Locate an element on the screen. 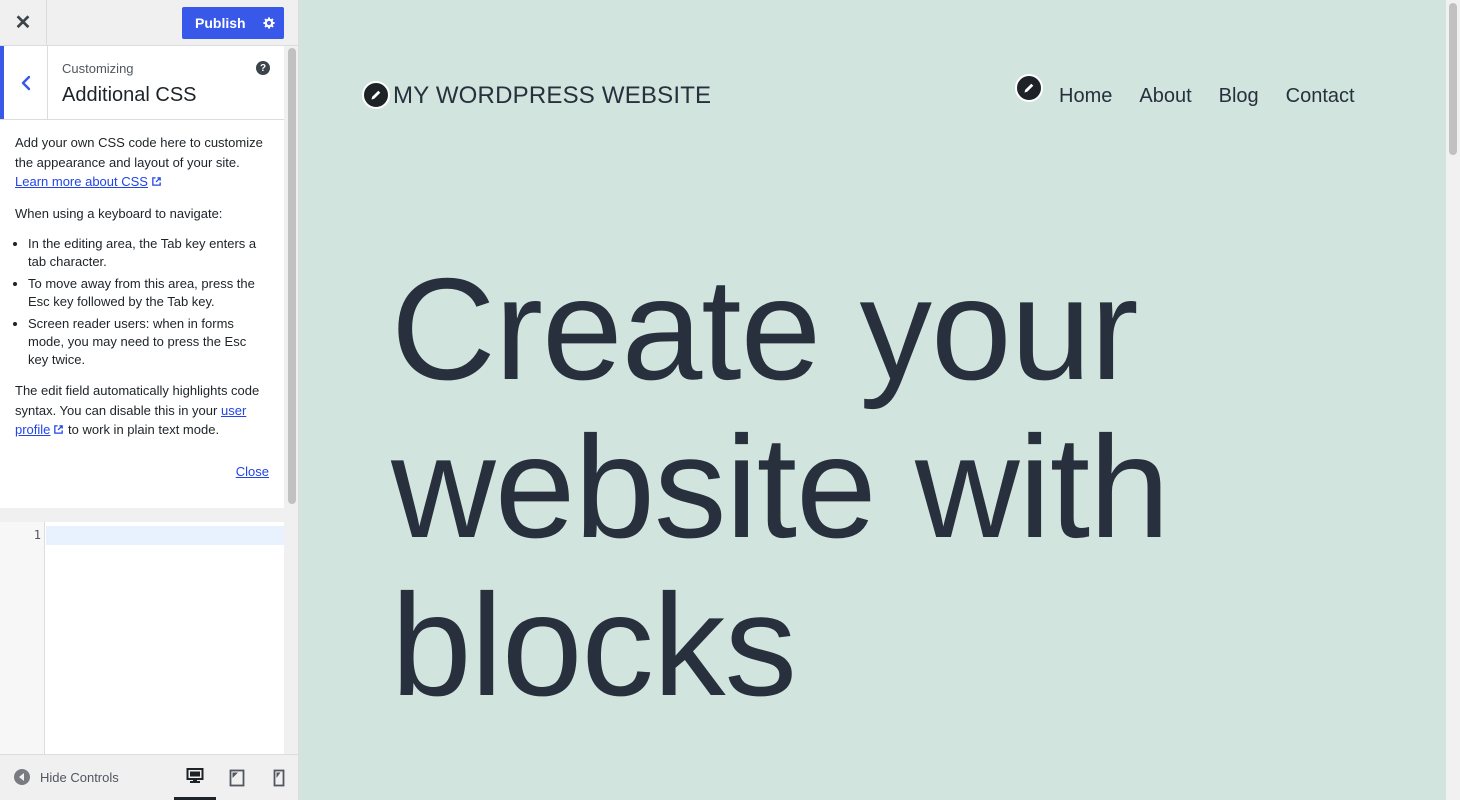 The height and width of the screenshot is (800, 1460). nav-item-home: Home is located at coordinates (1085, 96).